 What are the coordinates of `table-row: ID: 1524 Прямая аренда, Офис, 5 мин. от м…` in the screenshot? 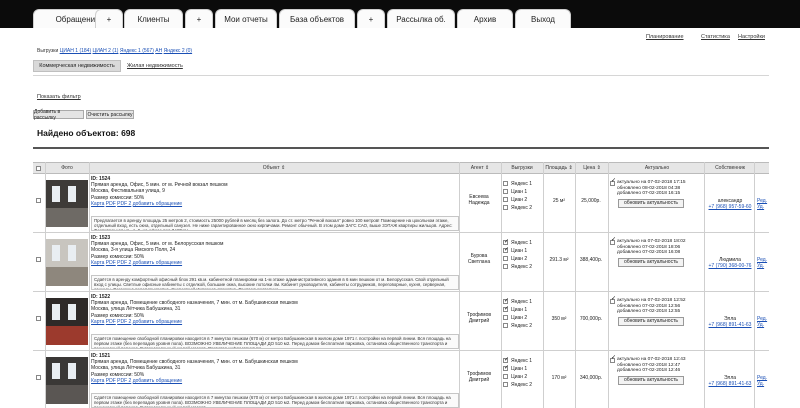 It's located at (401, 203).